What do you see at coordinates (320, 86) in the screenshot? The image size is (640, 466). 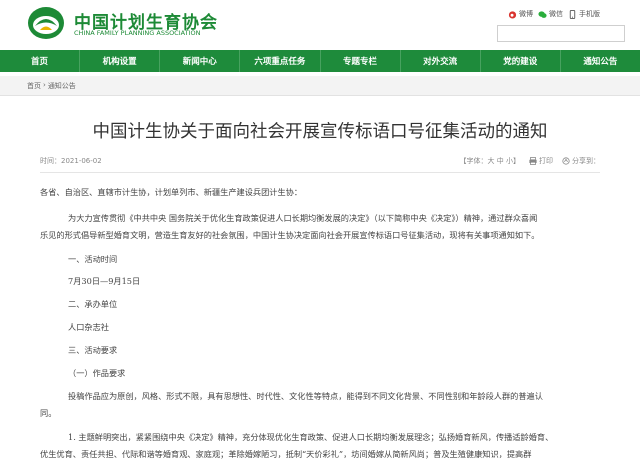 I see `breadcrumb-bar: 首页 › 通知公告` at bounding box center [320, 86].